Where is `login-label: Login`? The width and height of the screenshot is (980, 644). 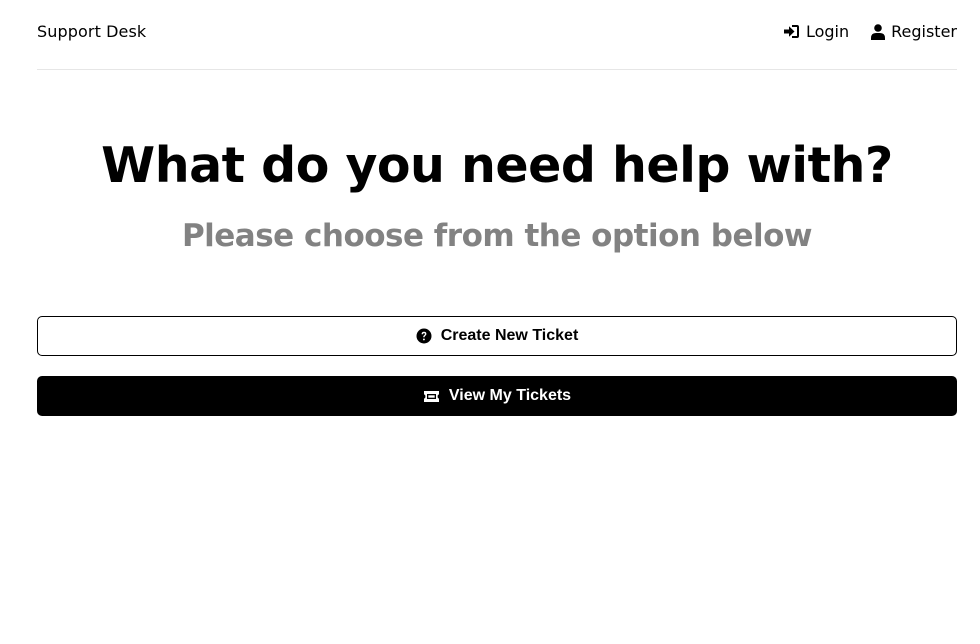
login-label: Login is located at coordinates (827, 31).